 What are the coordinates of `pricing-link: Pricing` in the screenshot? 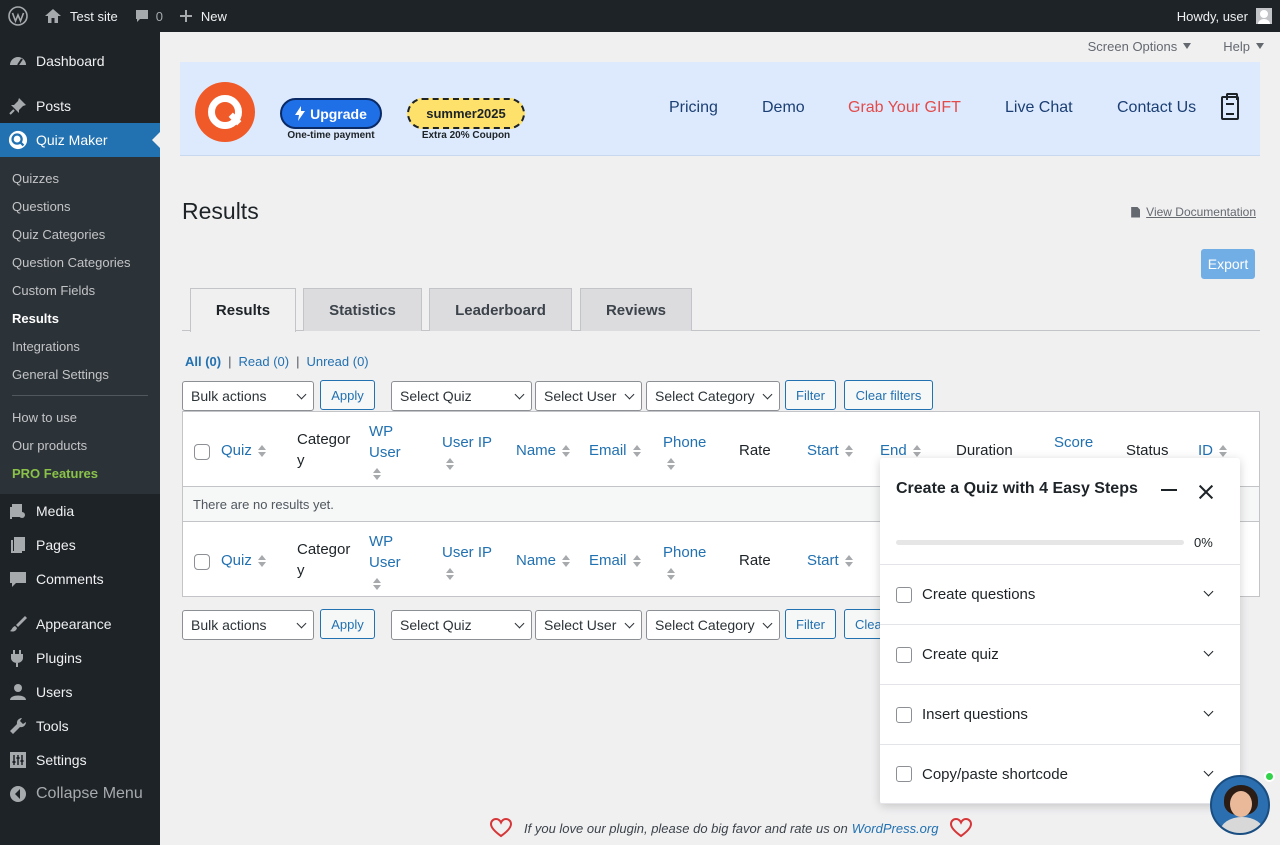 It's located at (693, 108).